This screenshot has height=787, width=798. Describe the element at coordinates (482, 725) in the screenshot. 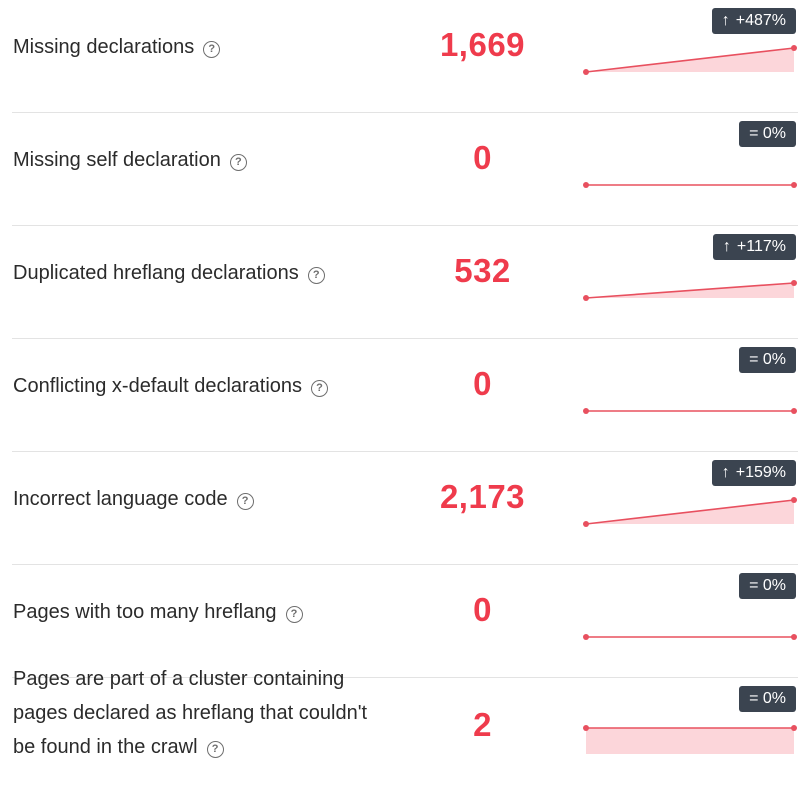

I see `issue-count: 2` at that location.